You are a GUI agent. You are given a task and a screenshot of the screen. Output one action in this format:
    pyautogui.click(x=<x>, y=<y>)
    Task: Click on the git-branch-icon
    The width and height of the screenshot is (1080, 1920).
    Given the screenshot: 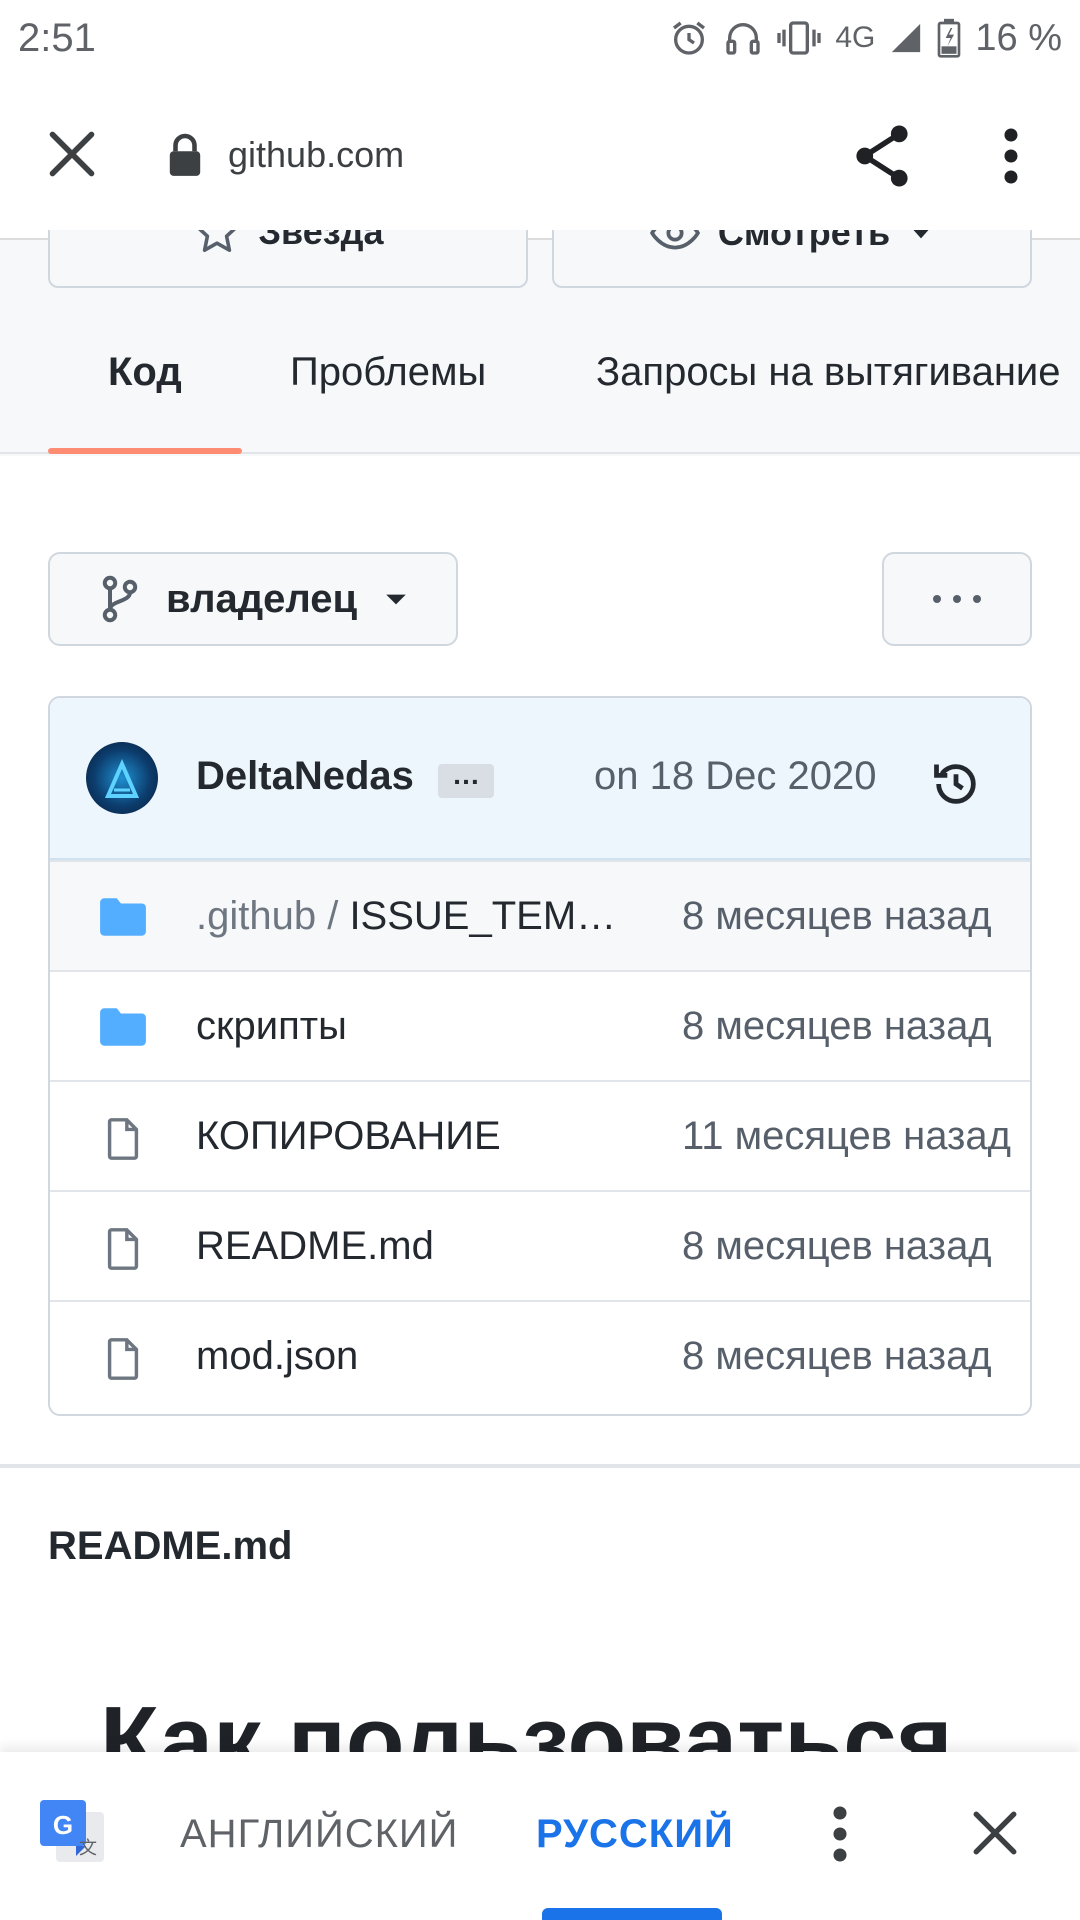 What is the action you would take?
    pyautogui.click(x=120, y=599)
    